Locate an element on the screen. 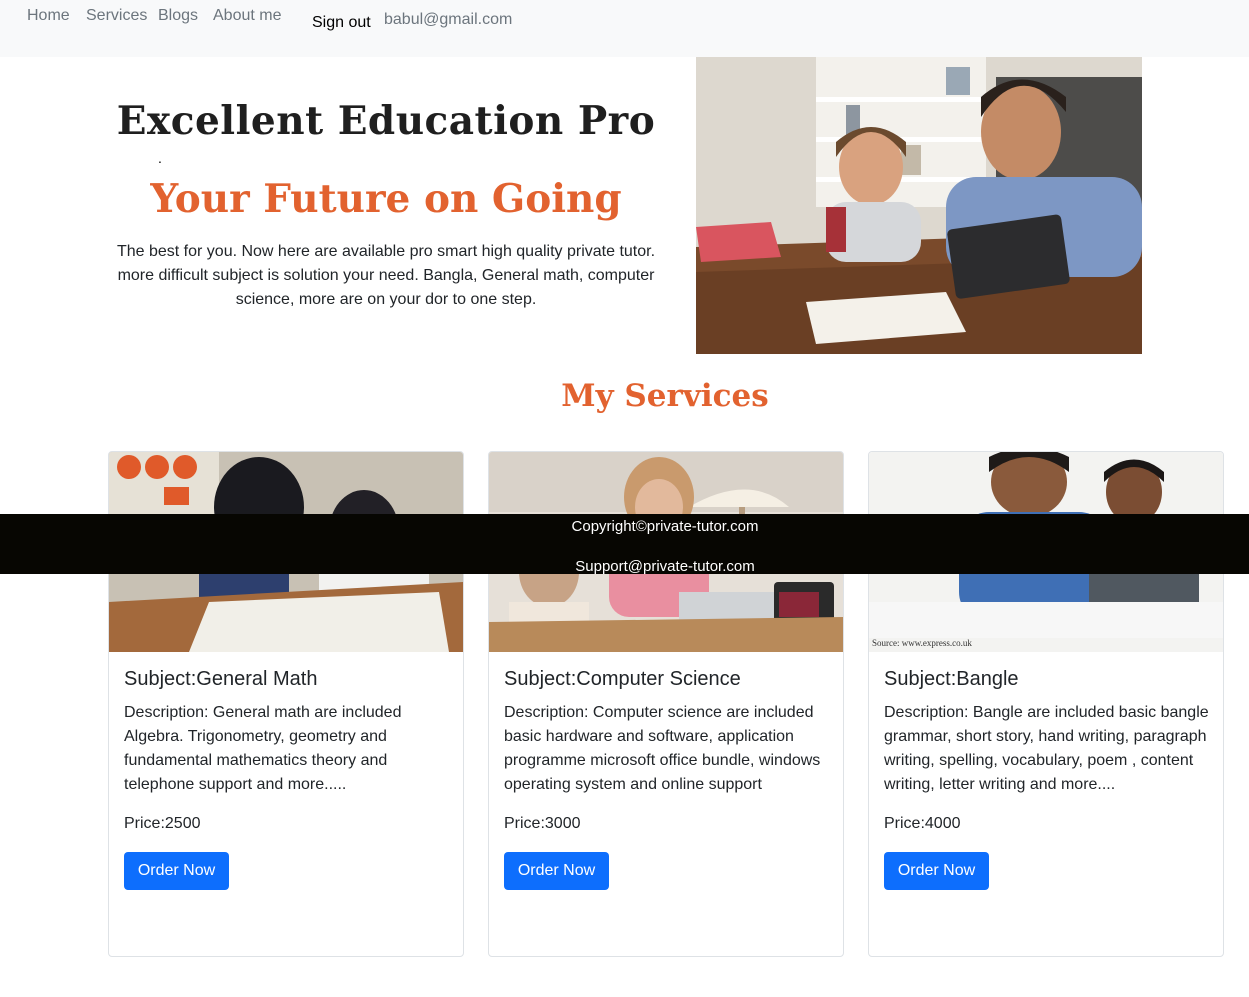  sign-out-button: Sign out is located at coordinates (341, 23).